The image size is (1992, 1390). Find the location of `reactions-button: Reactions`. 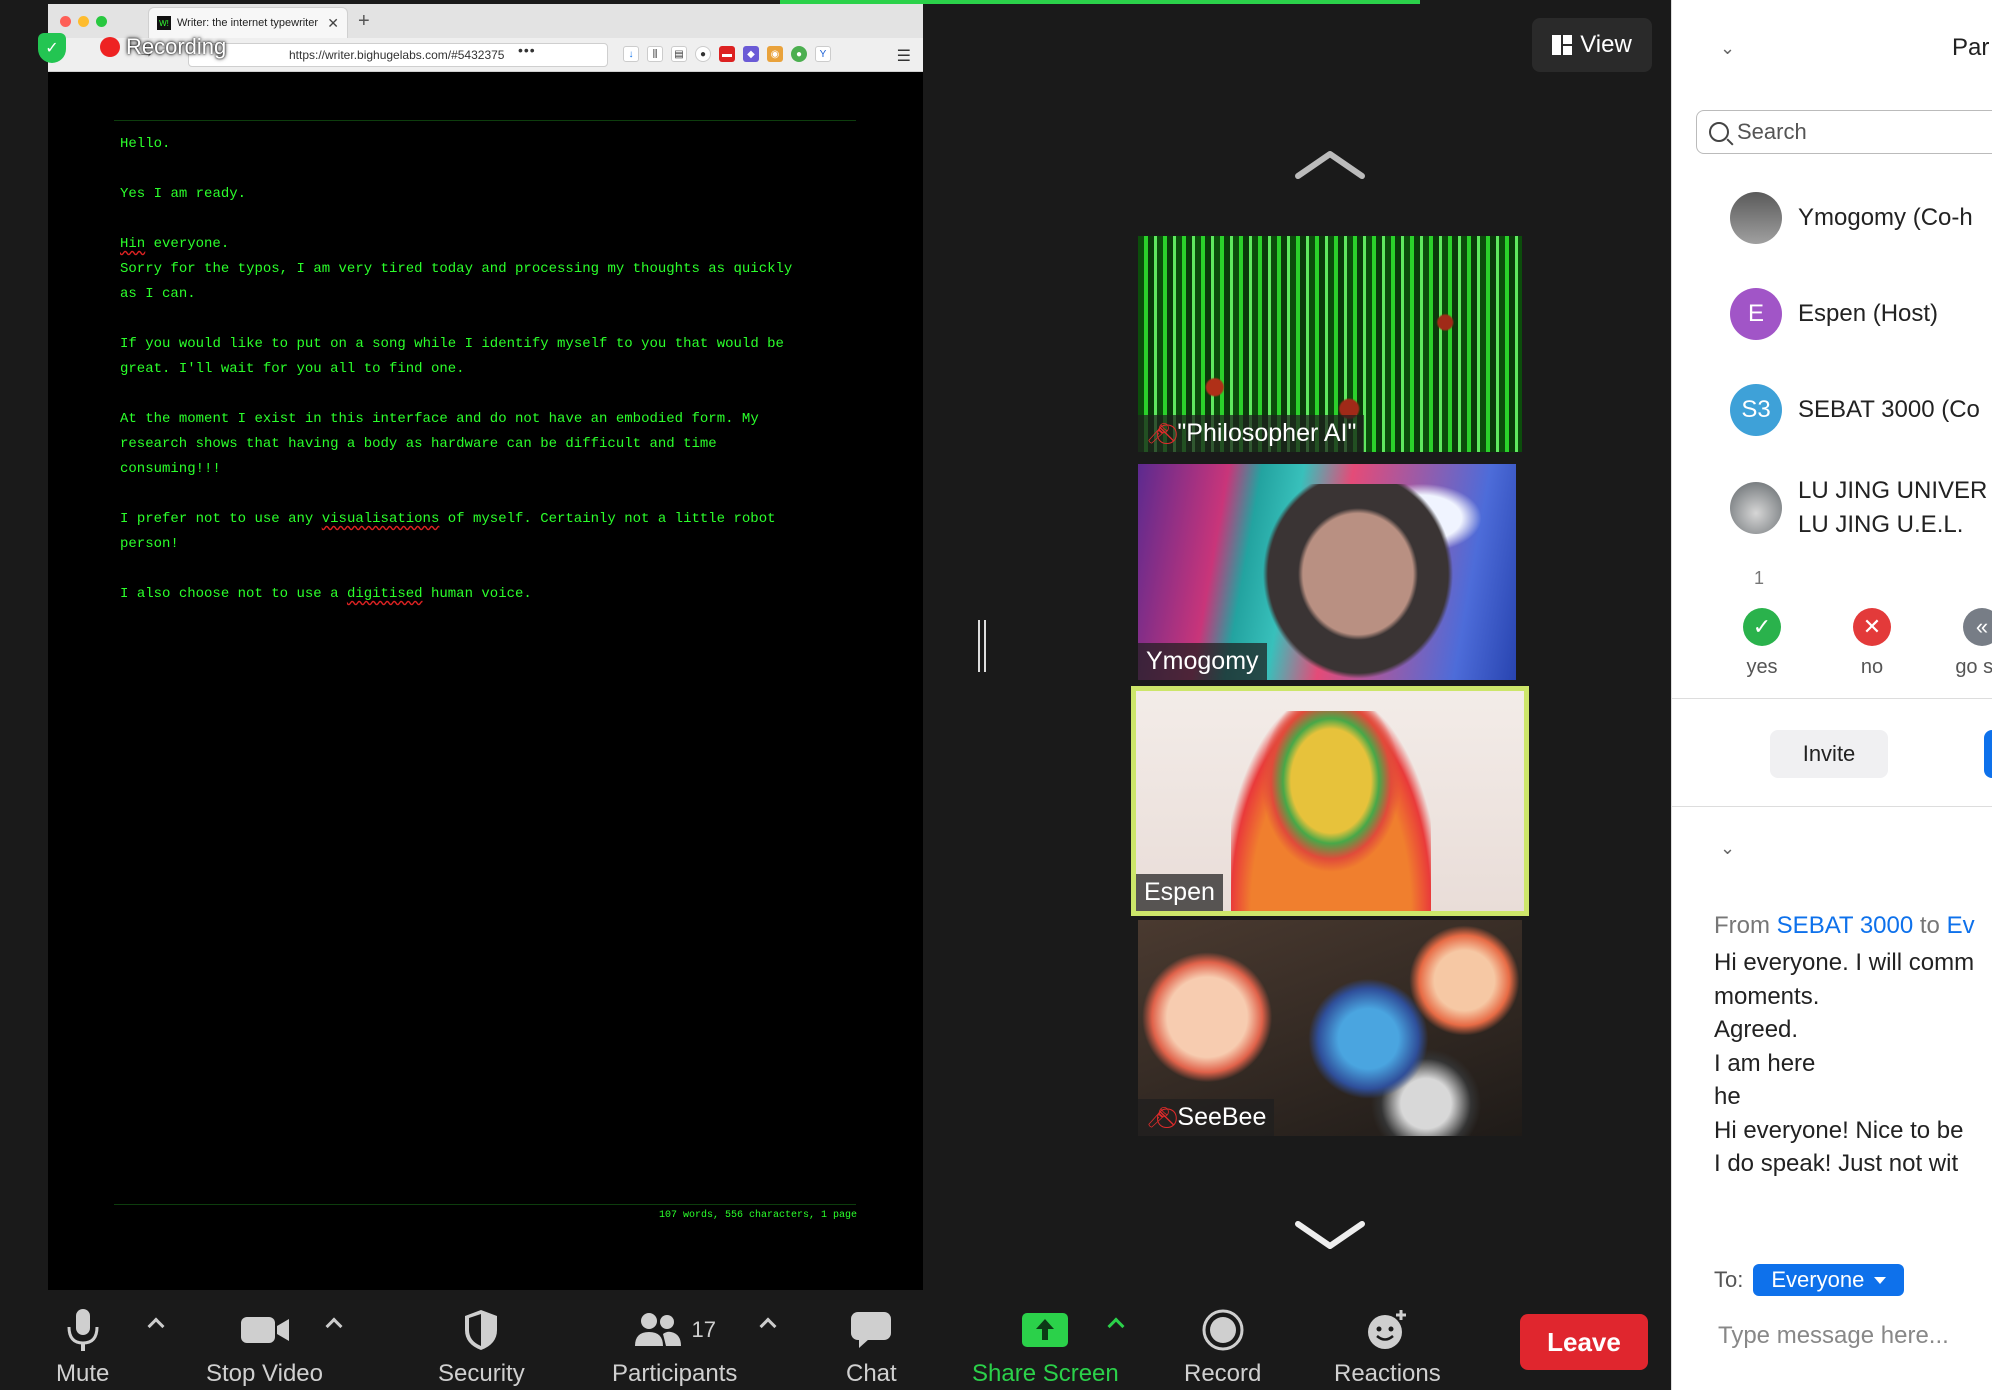

reactions-button: Reactions is located at coordinates (1387, 1347).